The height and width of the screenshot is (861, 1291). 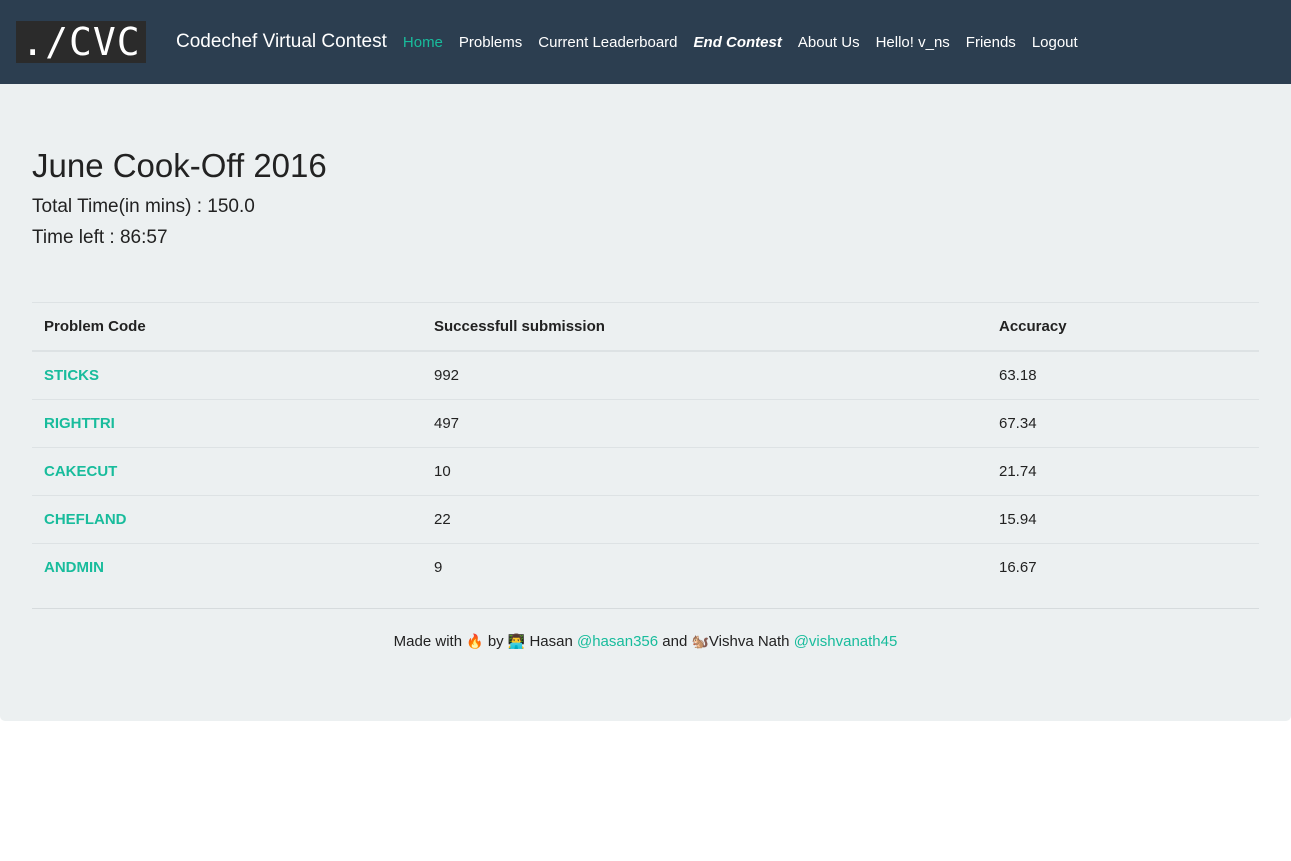 I want to click on nav-end-contest-link: End Contest, so click(x=738, y=42).